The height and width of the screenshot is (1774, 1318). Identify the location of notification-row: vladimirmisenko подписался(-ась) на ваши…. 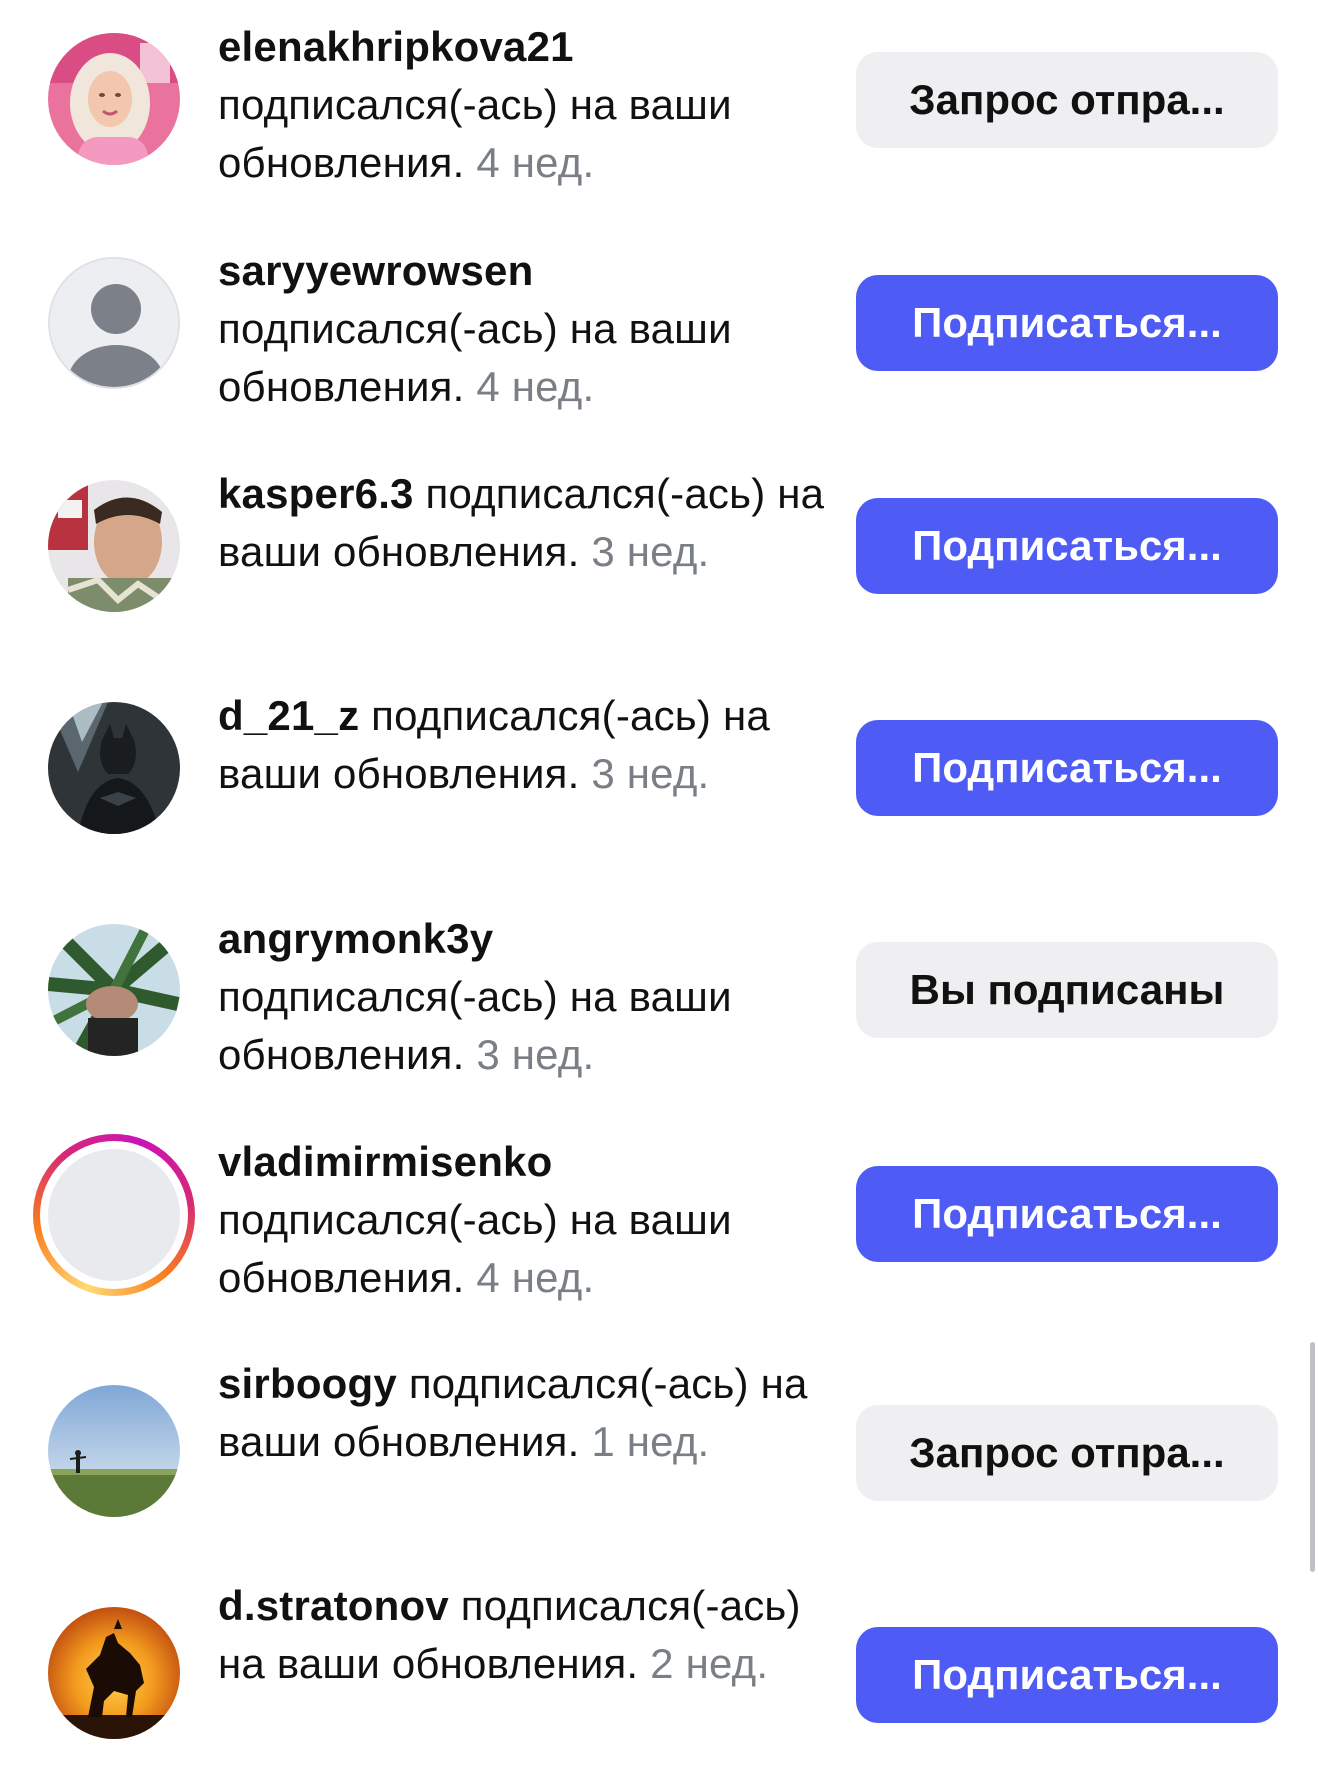
(659, 1213).